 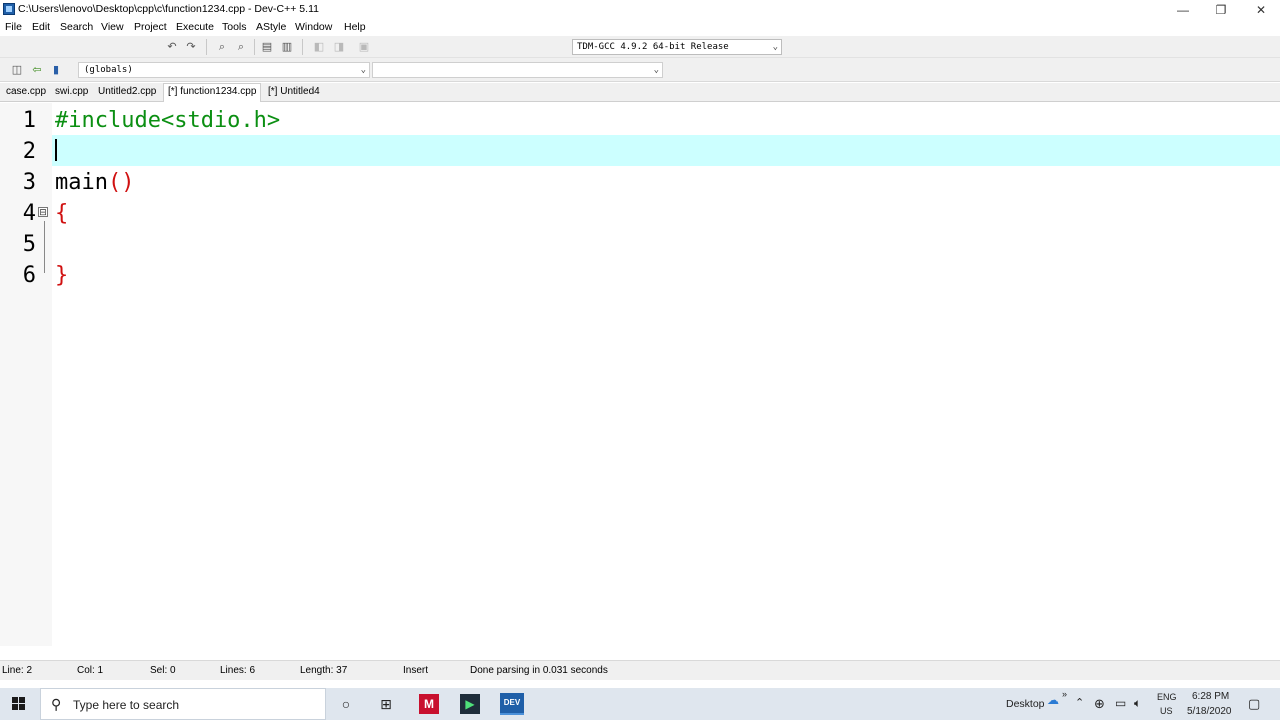 What do you see at coordinates (81, 182) in the screenshot?
I see `code-token-main: main` at bounding box center [81, 182].